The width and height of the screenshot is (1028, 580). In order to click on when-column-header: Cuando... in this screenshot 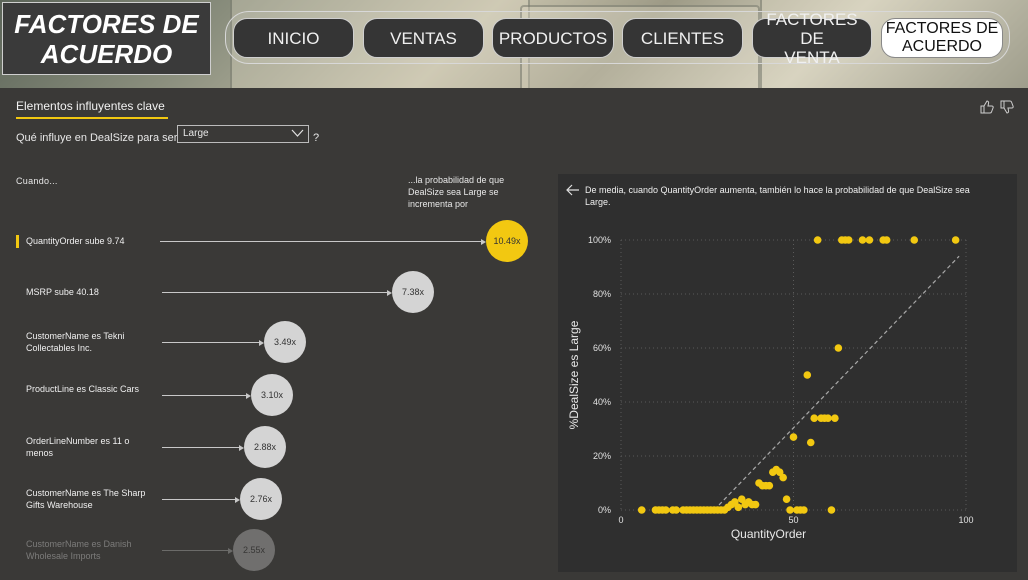, I will do `click(37, 181)`.